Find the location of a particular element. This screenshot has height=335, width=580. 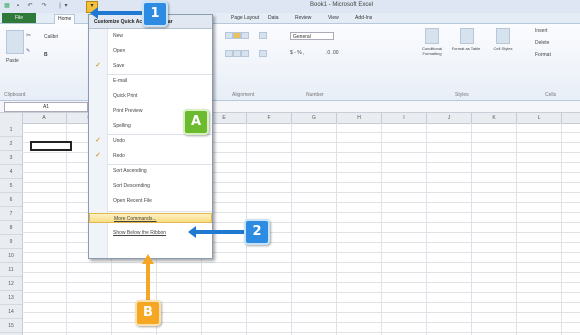

formula-bar: A1 is located at coordinates (290, 107).